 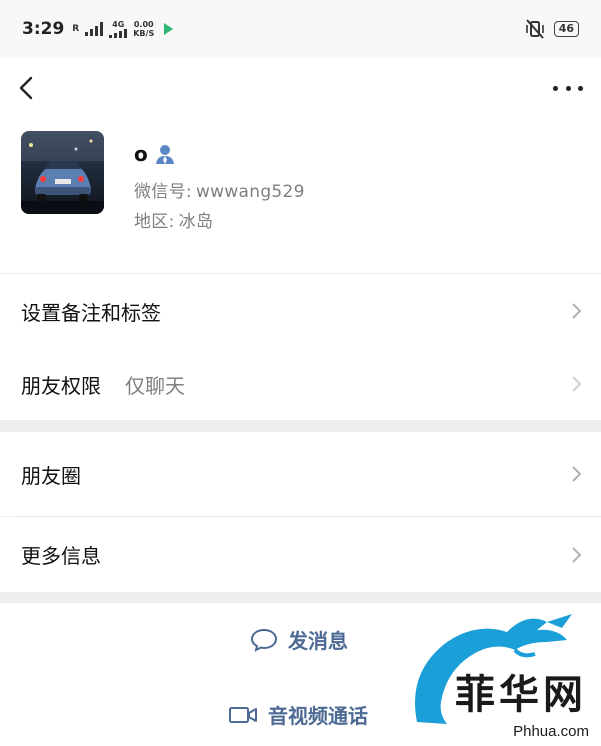 I want to click on region-label: 地区:, so click(x=154, y=222).